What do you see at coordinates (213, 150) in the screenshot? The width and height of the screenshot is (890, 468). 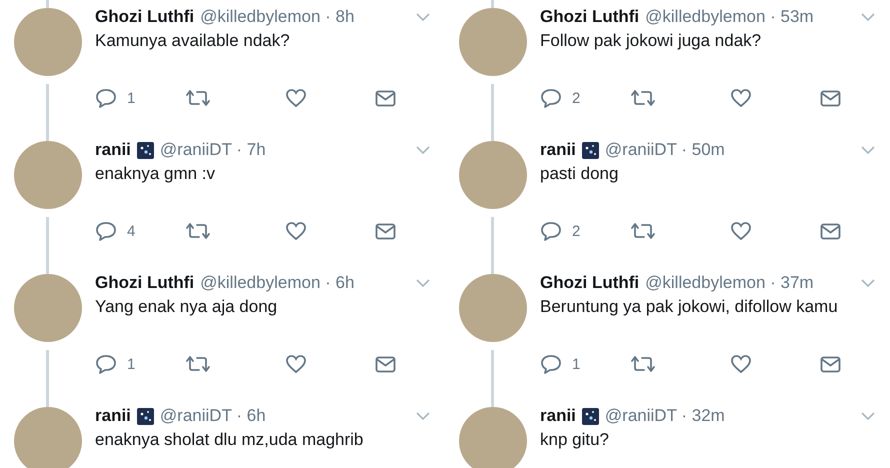 I see `username-and-time: @raniiDT · 7h` at bounding box center [213, 150].